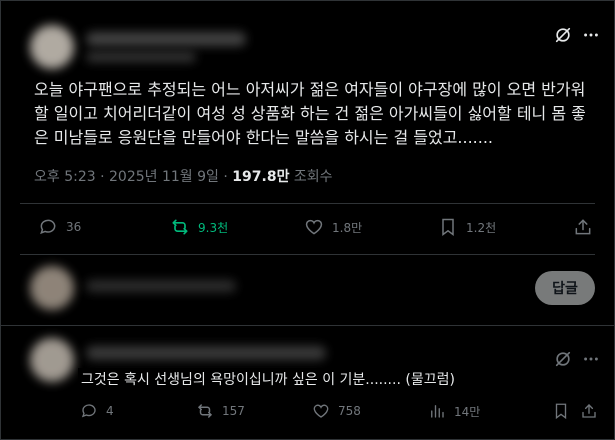 The height and width of the screenshot is (440, 615). I want to click on repost-action: 9.3천, so click(199, 227).